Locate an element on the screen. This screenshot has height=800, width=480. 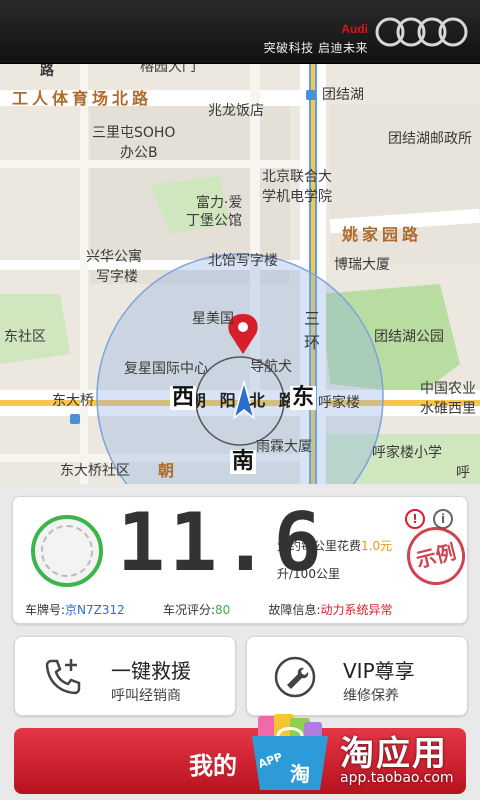
cost-per-km: 大约每公里花费1.0元 is located at coordinates (334, 545).